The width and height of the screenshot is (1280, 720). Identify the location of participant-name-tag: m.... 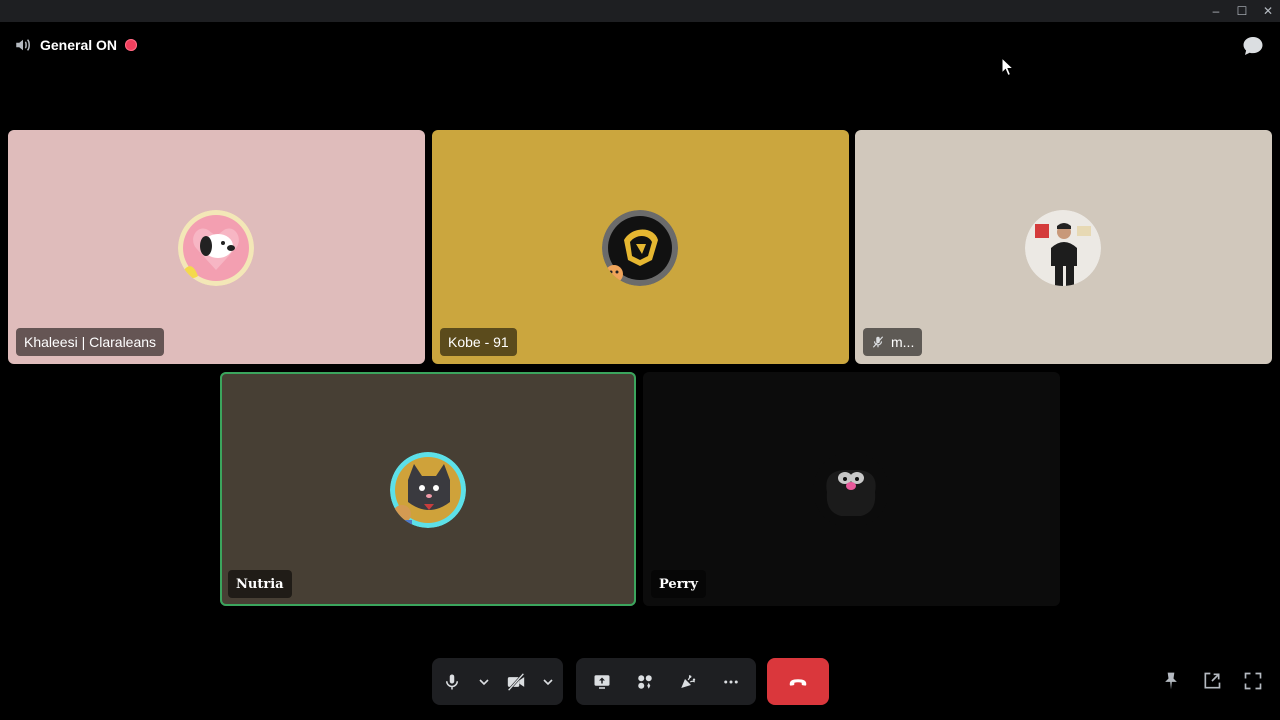
(893, 342).